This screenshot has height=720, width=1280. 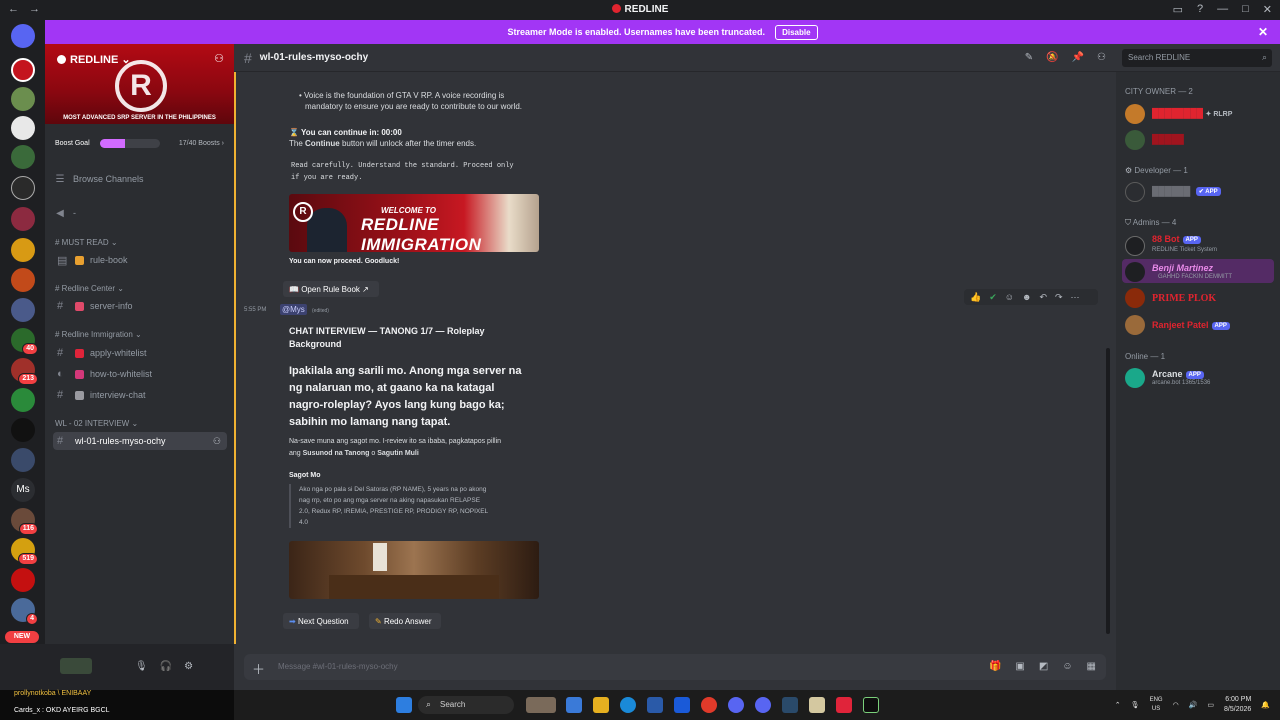 What do you see at coordinates (140, 306) in the screenshot?
I see `channel-server-info: # server-info` at bounding box center [140, 306].